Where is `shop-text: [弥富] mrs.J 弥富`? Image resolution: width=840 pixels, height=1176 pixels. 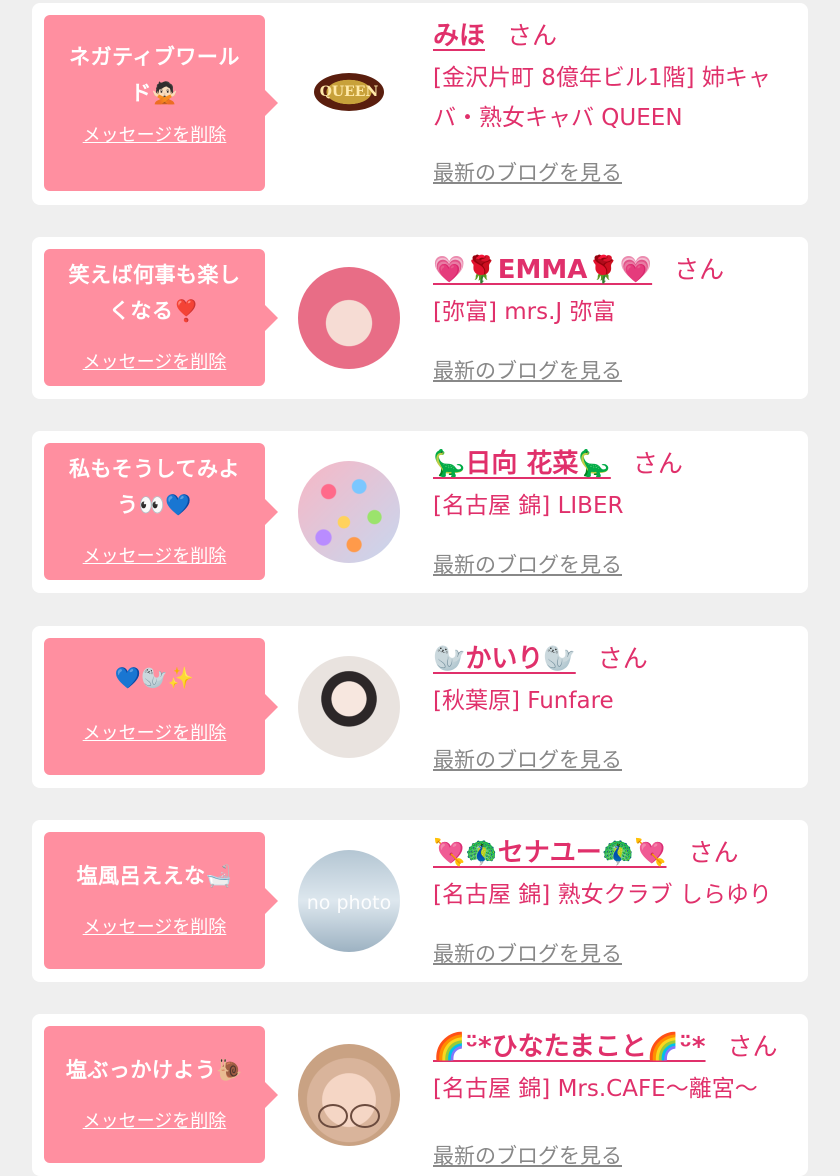 shop-text: [弥富] mrs.J 弥富 is located at coordinates (524, 312).